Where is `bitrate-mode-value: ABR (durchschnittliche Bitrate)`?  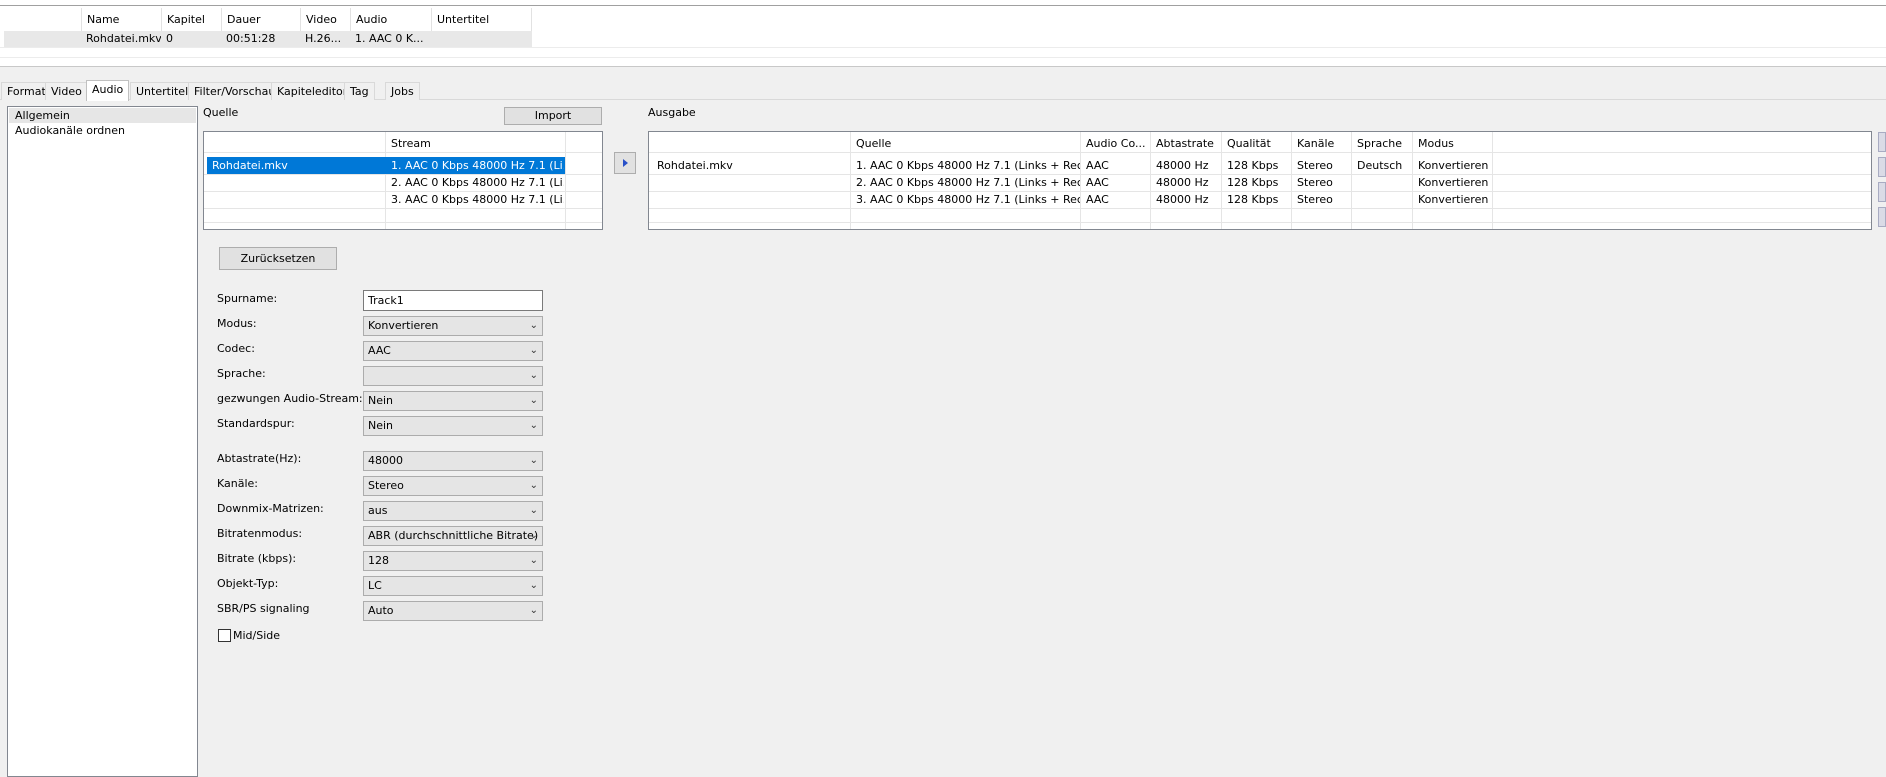
bitrate-mode-value: ABR (durchschnittliche Bitrate) is located at coordinates (453, 535).